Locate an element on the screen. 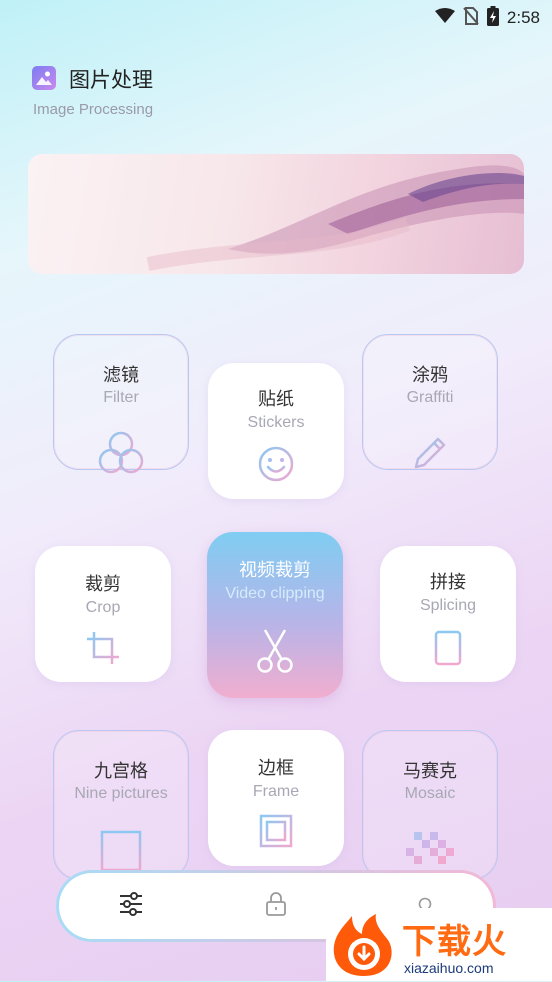  status-bar: 2:58 is located at coordinates (276, 16).